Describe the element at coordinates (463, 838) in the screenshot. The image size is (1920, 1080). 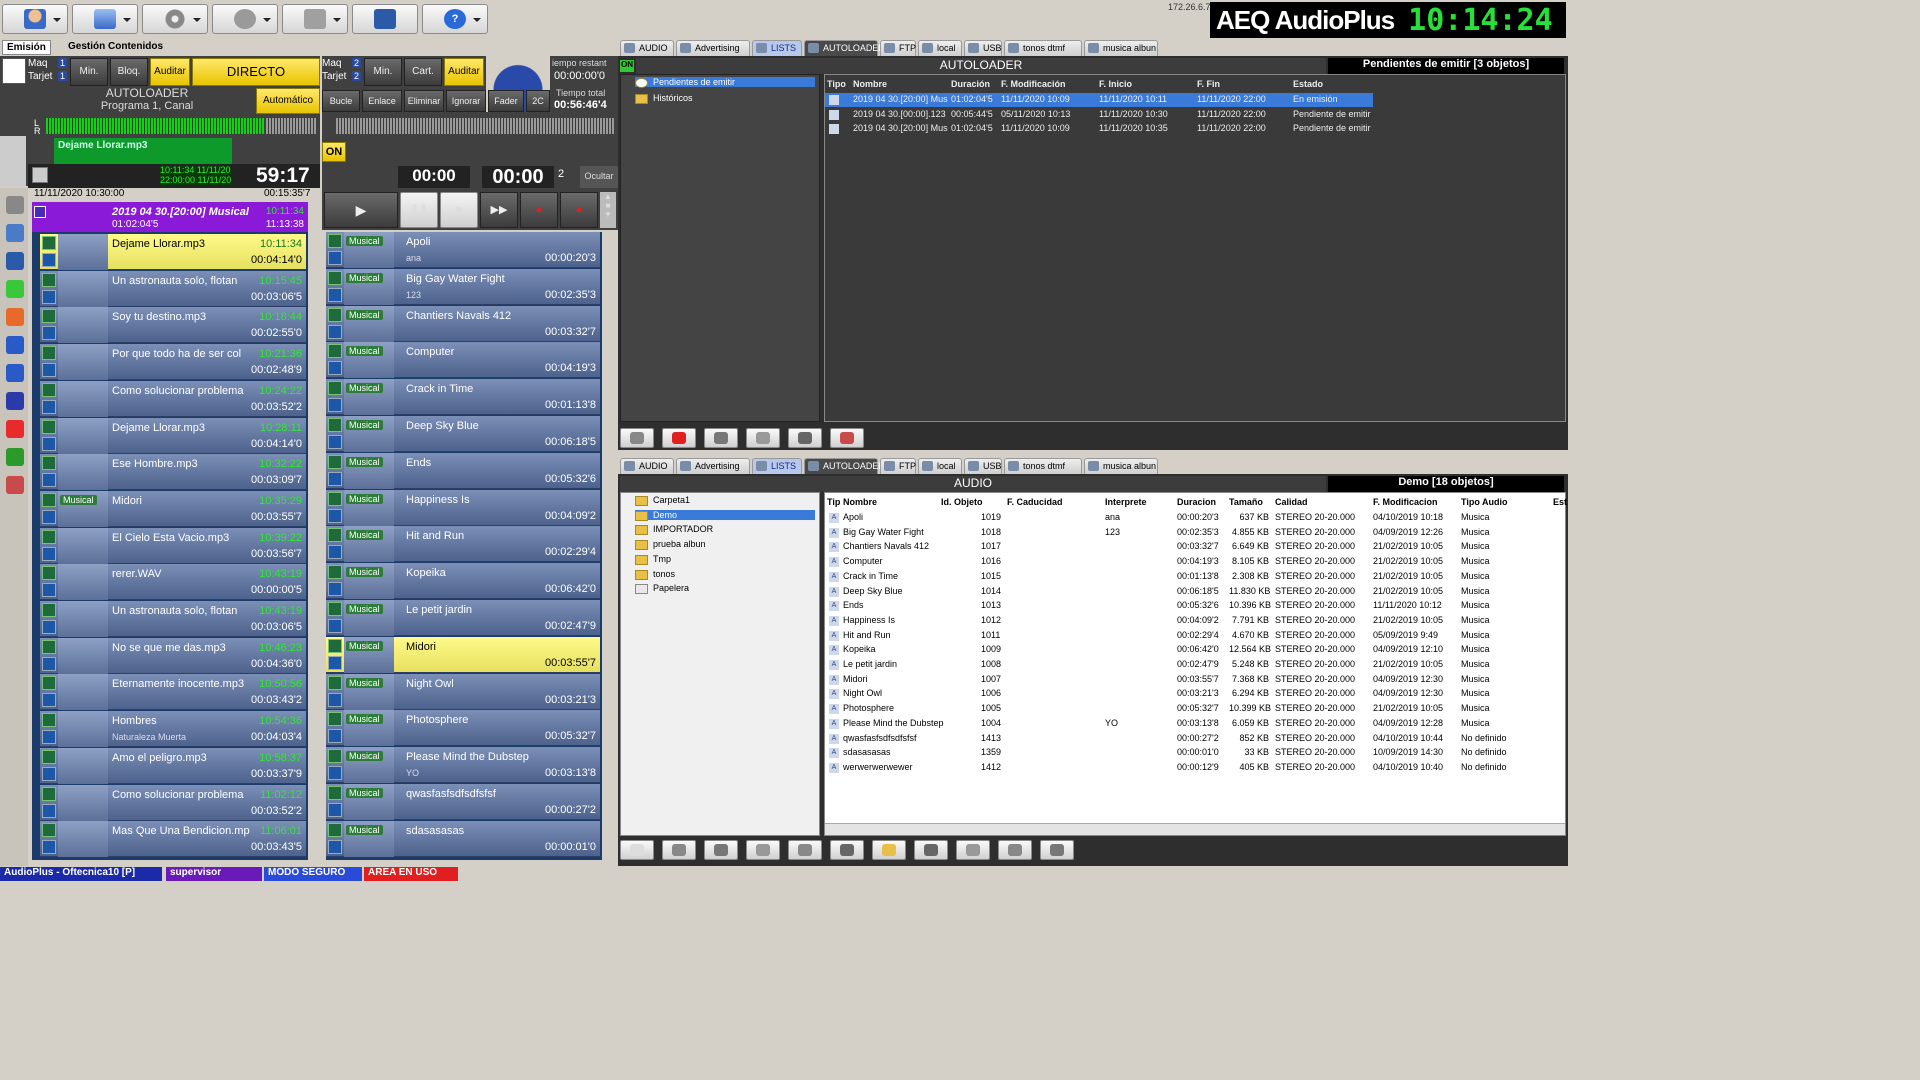
I see `playlist-item: Musical sdasasasas 00:00:01'0` at that location.